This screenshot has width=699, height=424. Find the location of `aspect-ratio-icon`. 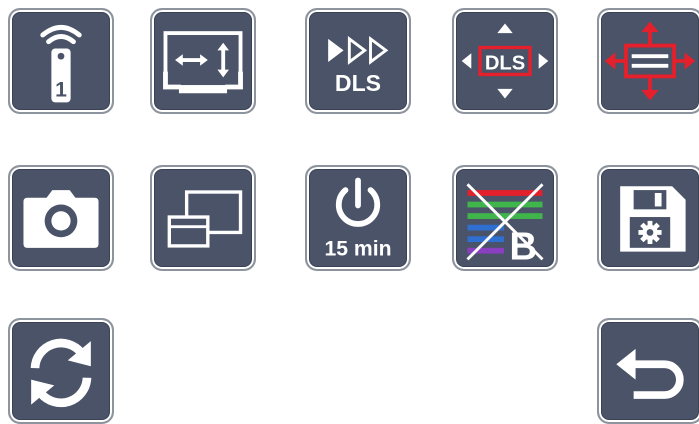

aspect-ratio-icon is located at coordinates (203, 62).